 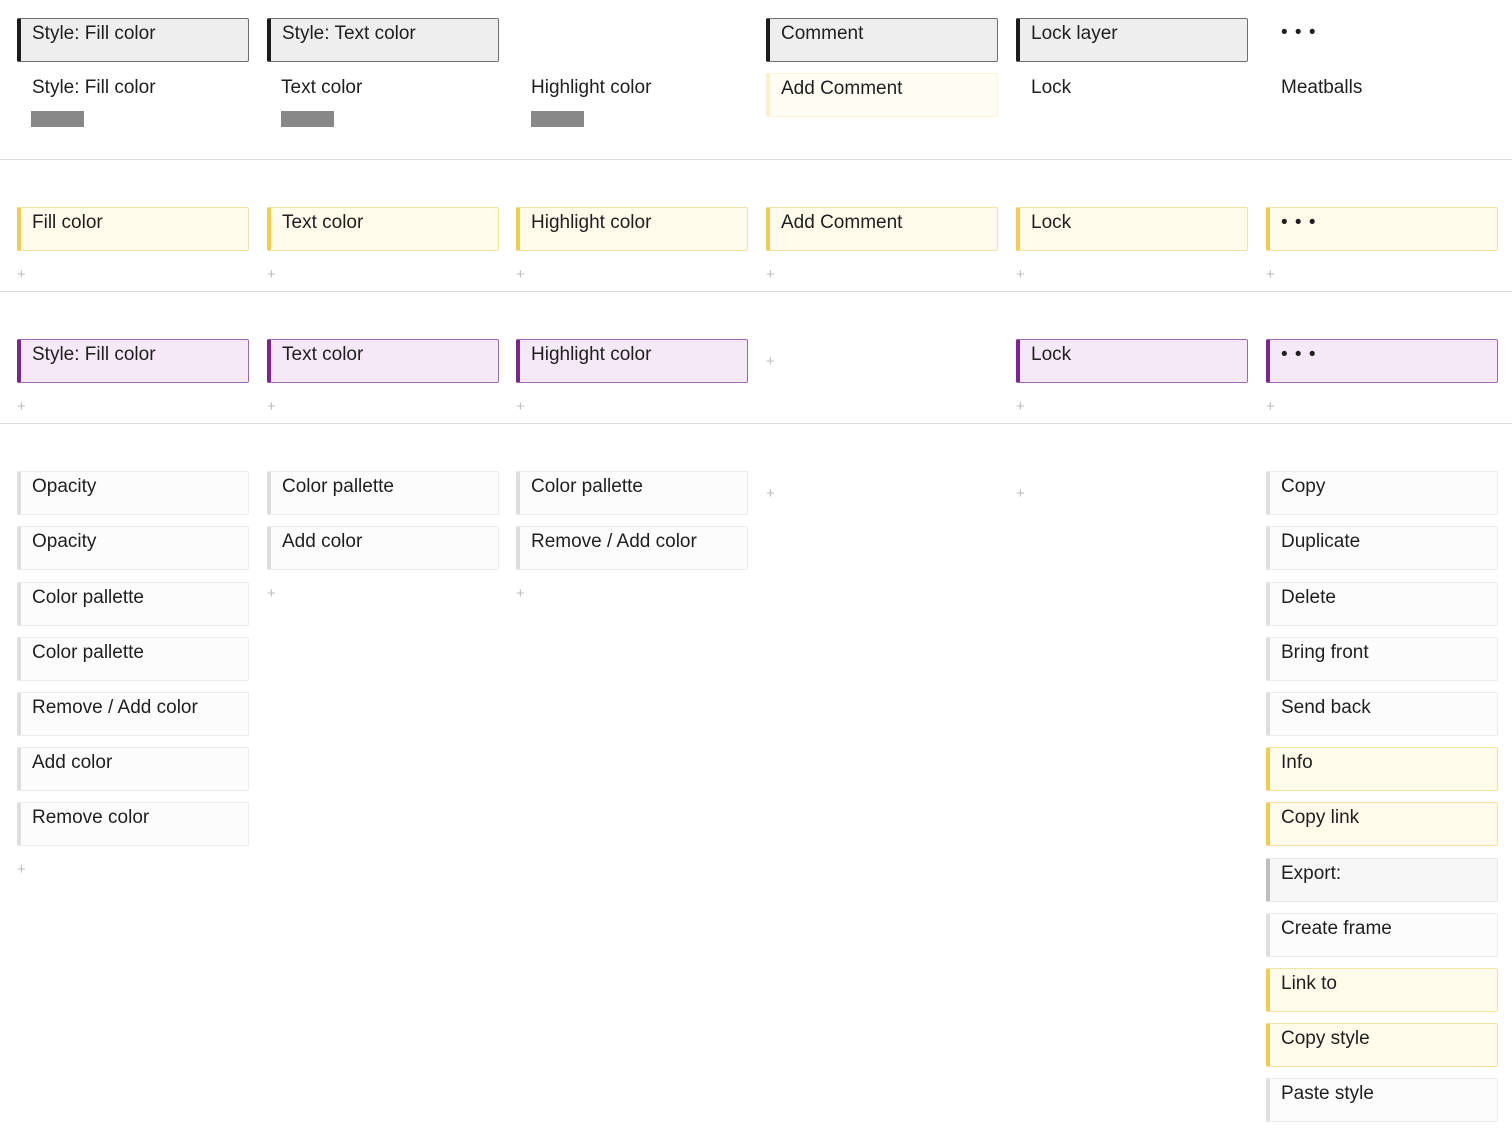 I want to click on meatballs-icon: • • •, so click(x=1299, y=33).